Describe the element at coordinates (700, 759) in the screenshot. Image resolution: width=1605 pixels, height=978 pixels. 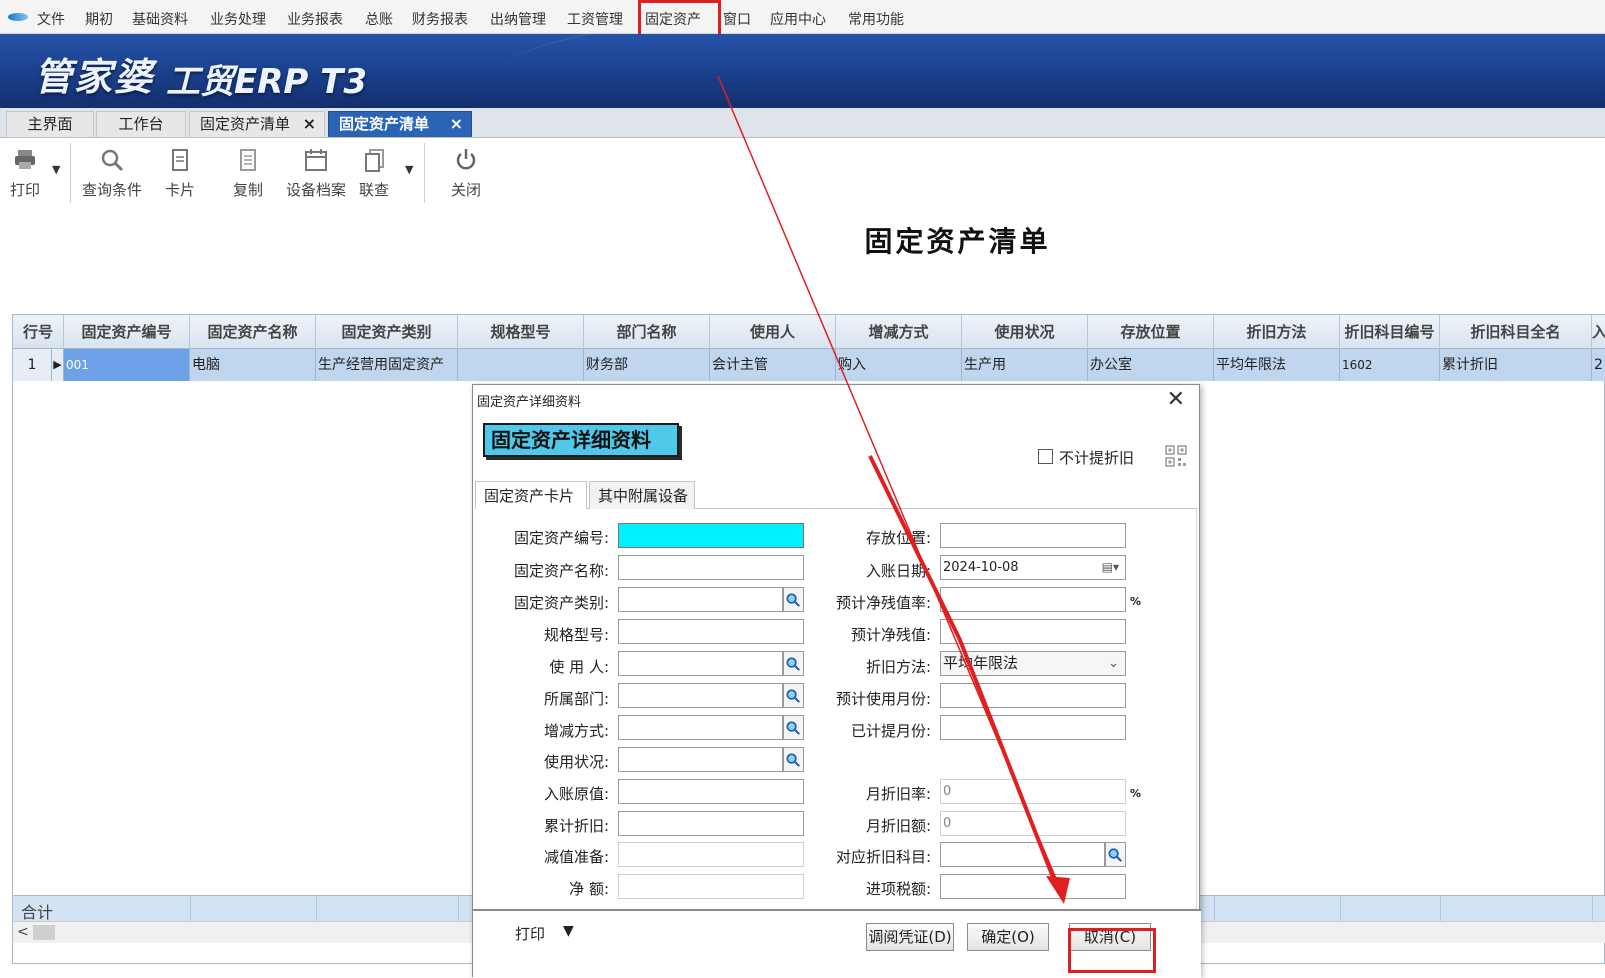
I see `status-input` at that location.